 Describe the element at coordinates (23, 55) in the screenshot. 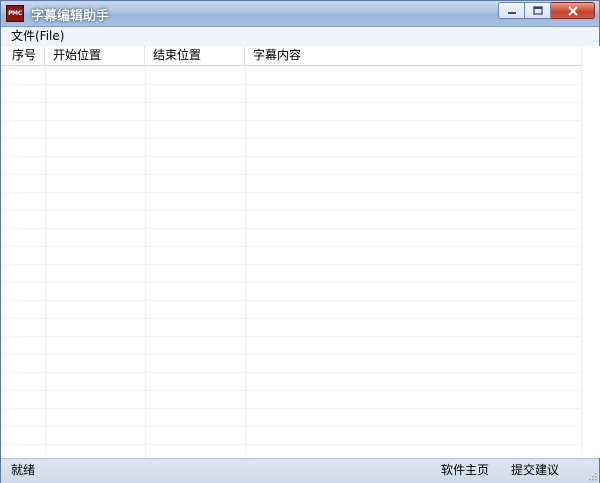

I see `column-header-index: 序号` at that location.